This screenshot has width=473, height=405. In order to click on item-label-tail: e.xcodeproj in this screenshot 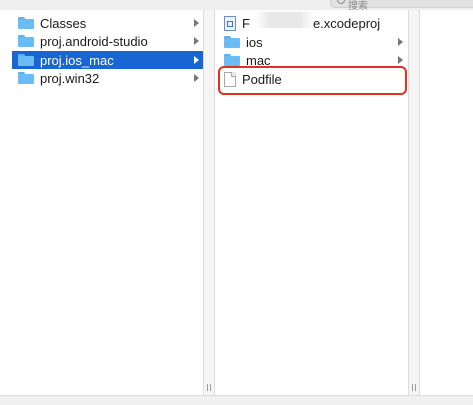, I will do `click(346, 23)`.